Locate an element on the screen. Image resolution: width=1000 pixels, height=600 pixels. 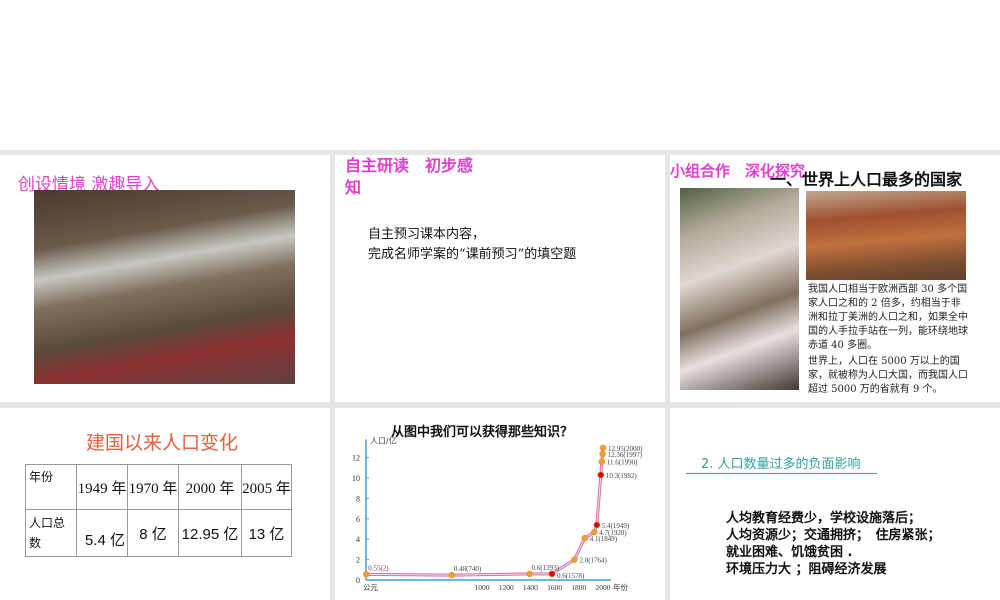
y-tick-label: 6 is located at coordinates (358, 519).